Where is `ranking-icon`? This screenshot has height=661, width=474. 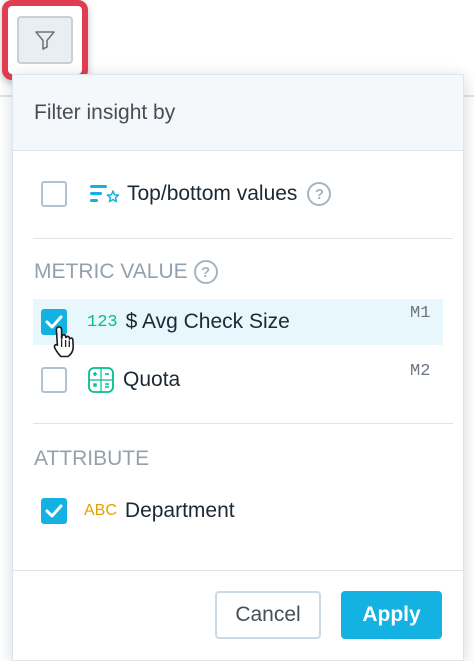 ranking-icon is located at coordinates (105, 194).